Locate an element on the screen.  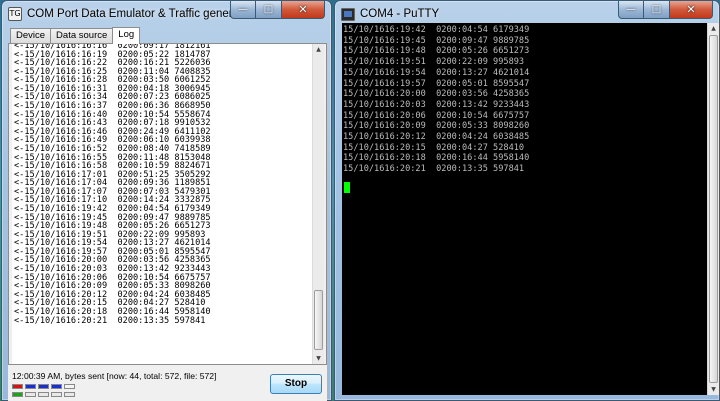
tab-log: Log is located at coordinates (126, 35).